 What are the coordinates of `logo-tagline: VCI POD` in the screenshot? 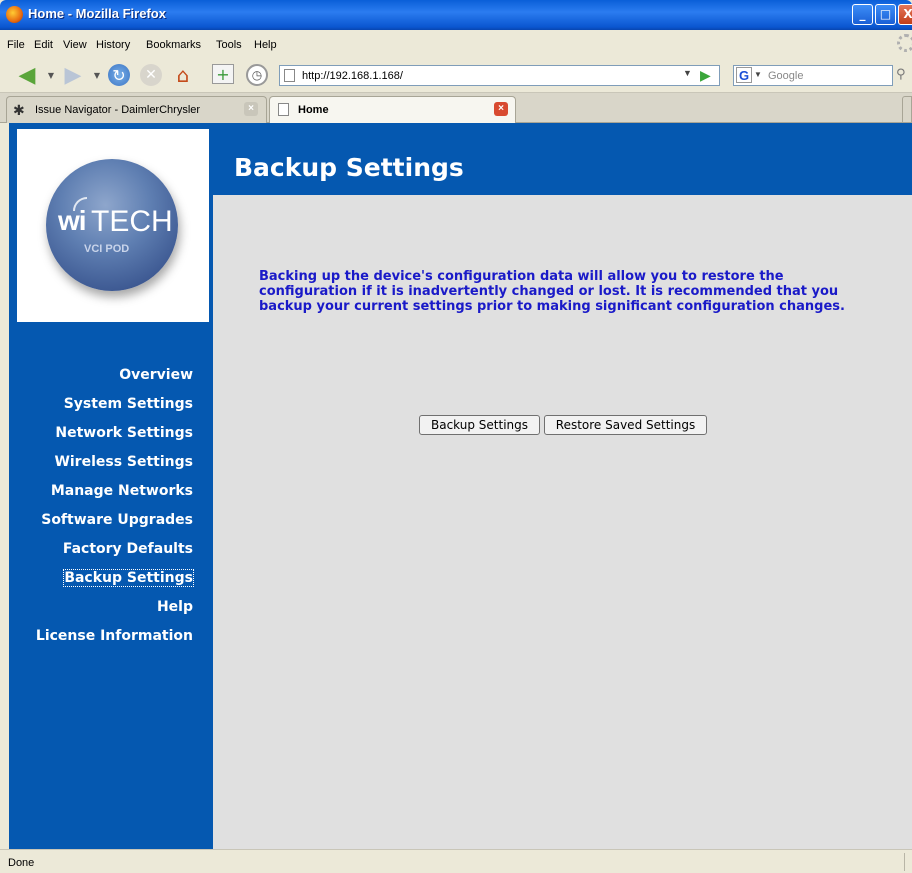 It's located at (107, 249).